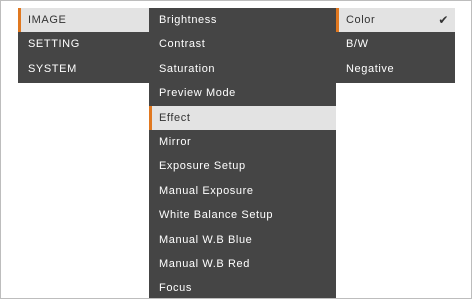  Describe the element at coordinates (197, 93) in the screenshot. I see `submenu-item-label: Preview Mode` at that location.